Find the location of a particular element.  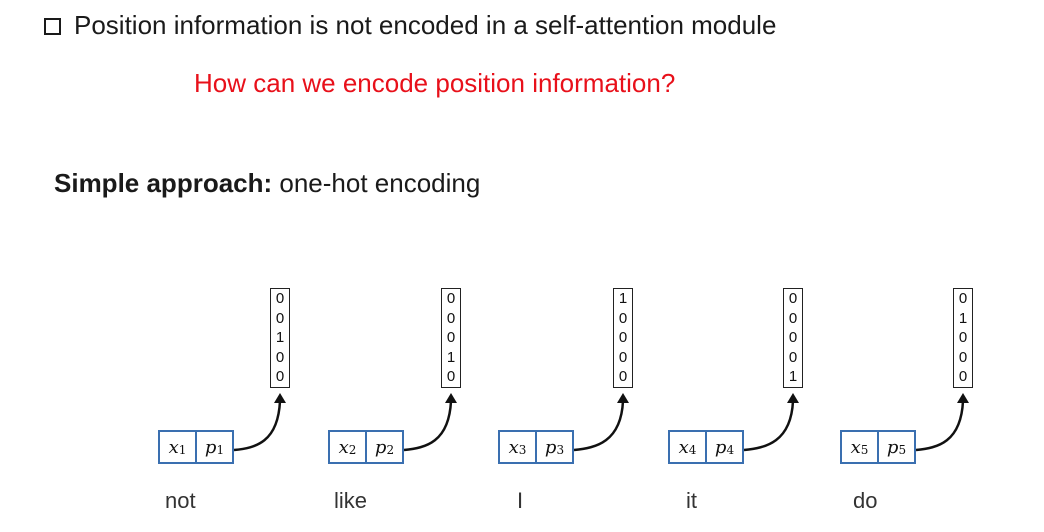

word-label-2: like is located at coordinates (351, 500).